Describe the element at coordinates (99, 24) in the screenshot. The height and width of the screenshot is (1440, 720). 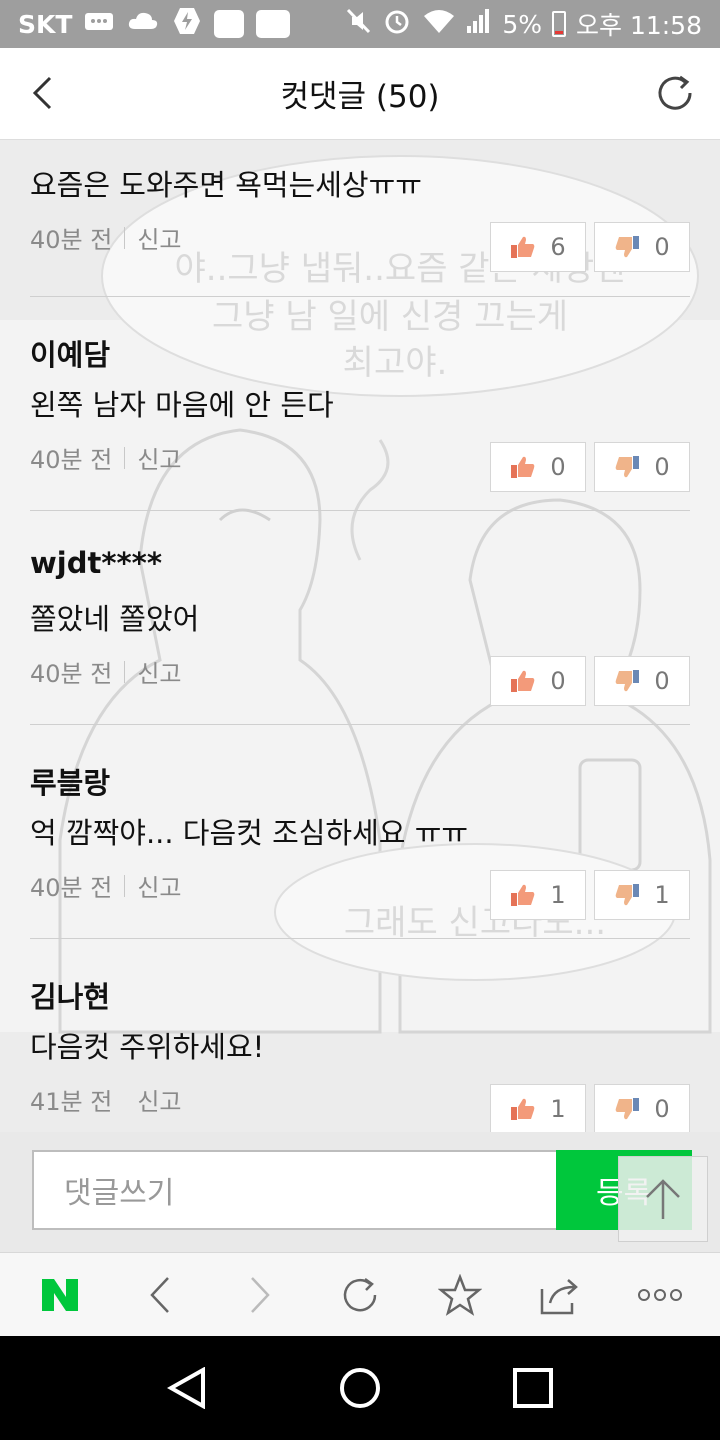
I see `message-icon` at that location.